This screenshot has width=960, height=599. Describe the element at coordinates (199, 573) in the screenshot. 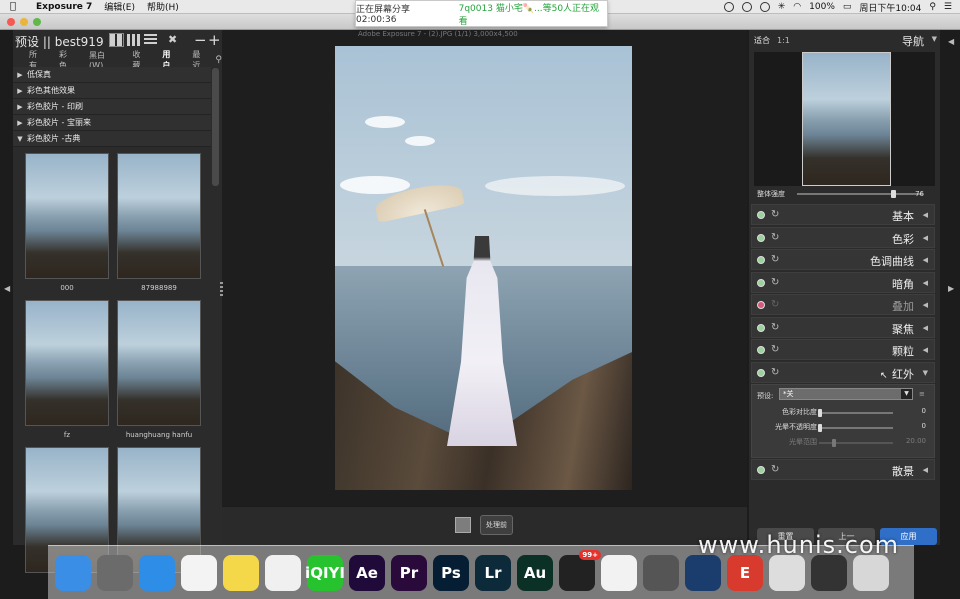

I see `reminders-icon` at that location.